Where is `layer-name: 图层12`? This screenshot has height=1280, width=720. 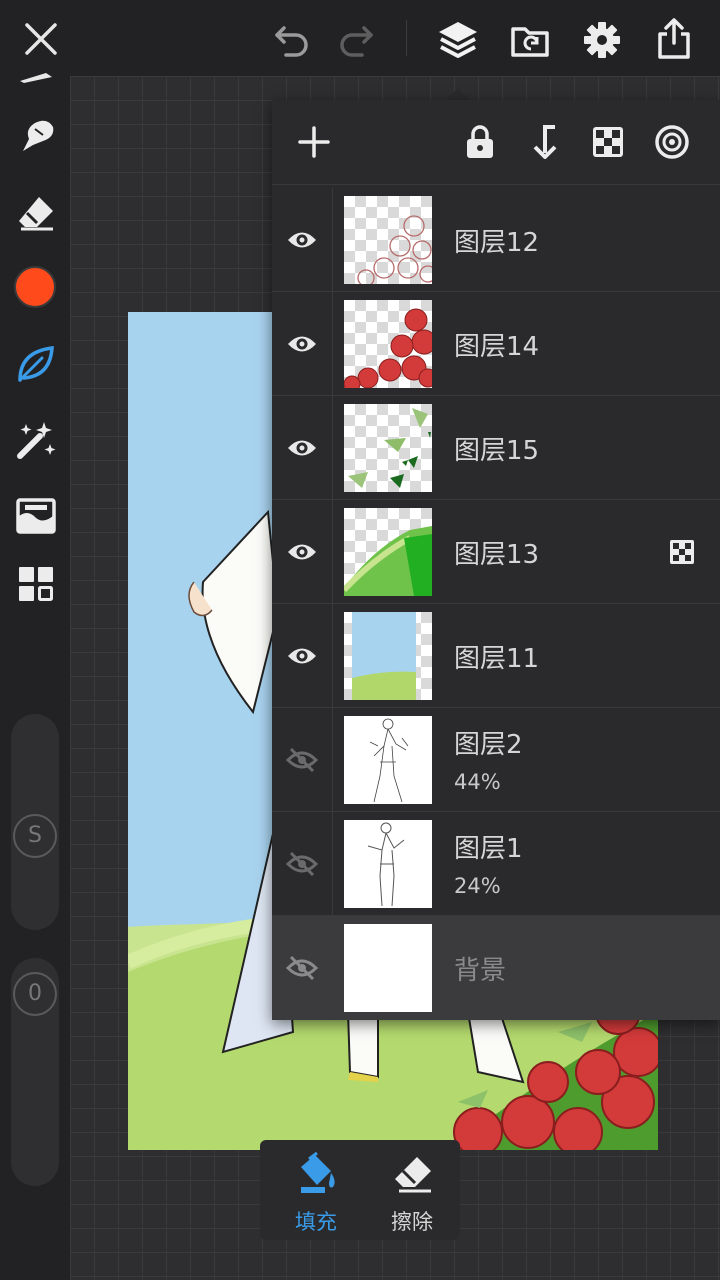
layer-name: 图层12 is located at coordinates (497, 243).